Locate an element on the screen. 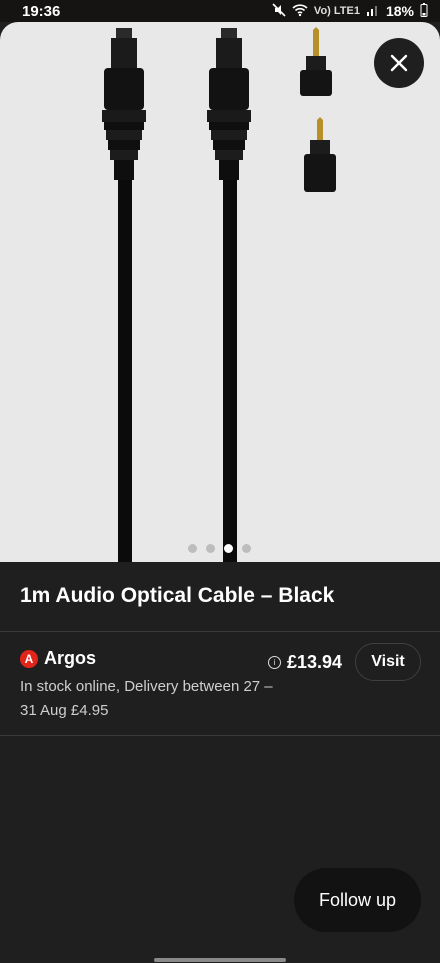 The image size is (440, 963). info-icon: i is located at coordinates (274, 662).